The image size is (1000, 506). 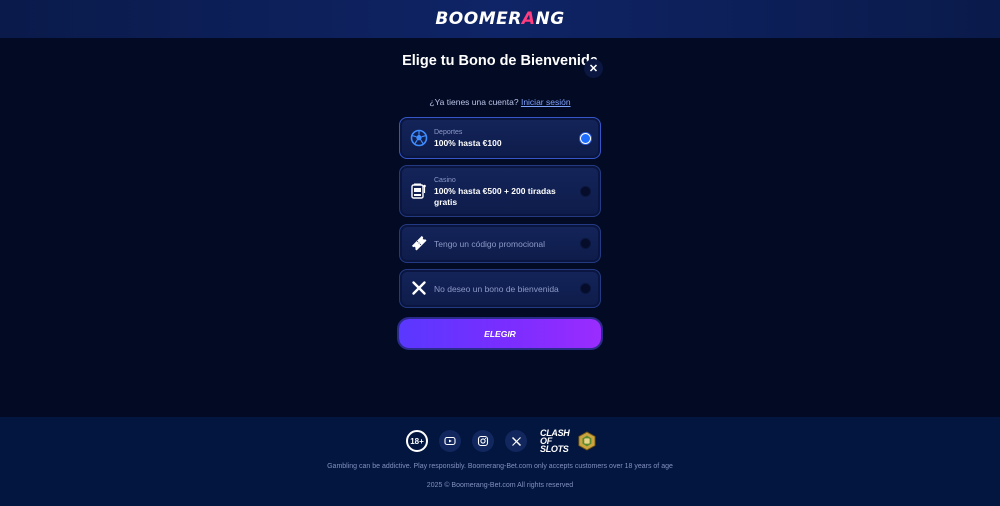 I want to click on option-label: Tengo un código promocional, so click(x=490, y=244).